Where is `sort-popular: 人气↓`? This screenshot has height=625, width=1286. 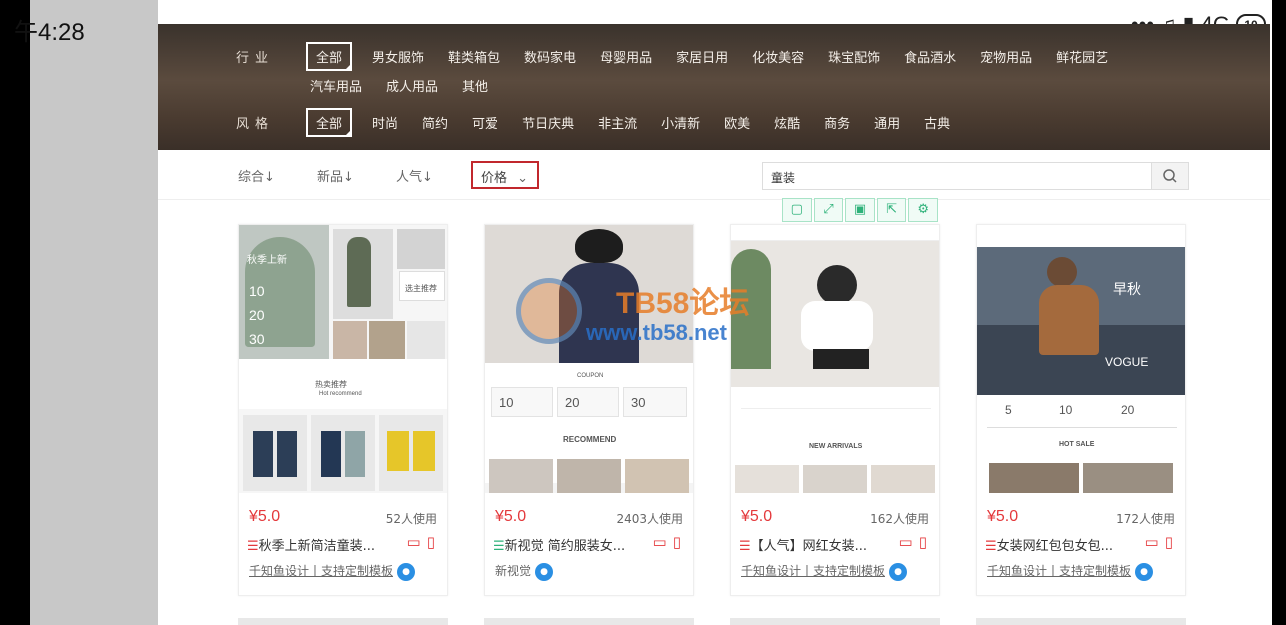 sort-popular: 人气↓ is located at coordinates (414, 175).